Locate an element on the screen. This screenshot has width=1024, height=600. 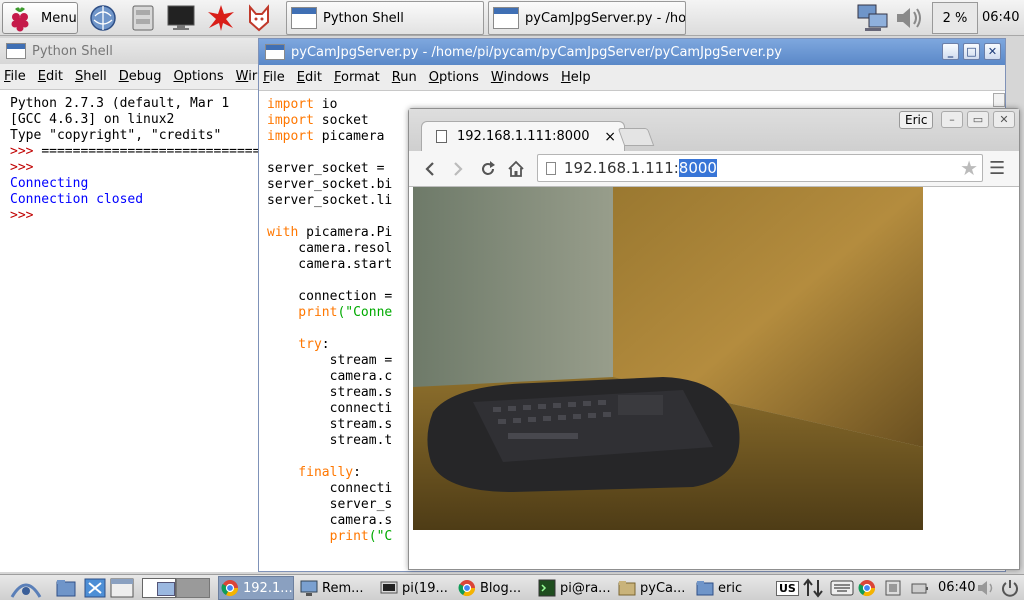
minimize-button: _ is located at coordinates (950, 51).